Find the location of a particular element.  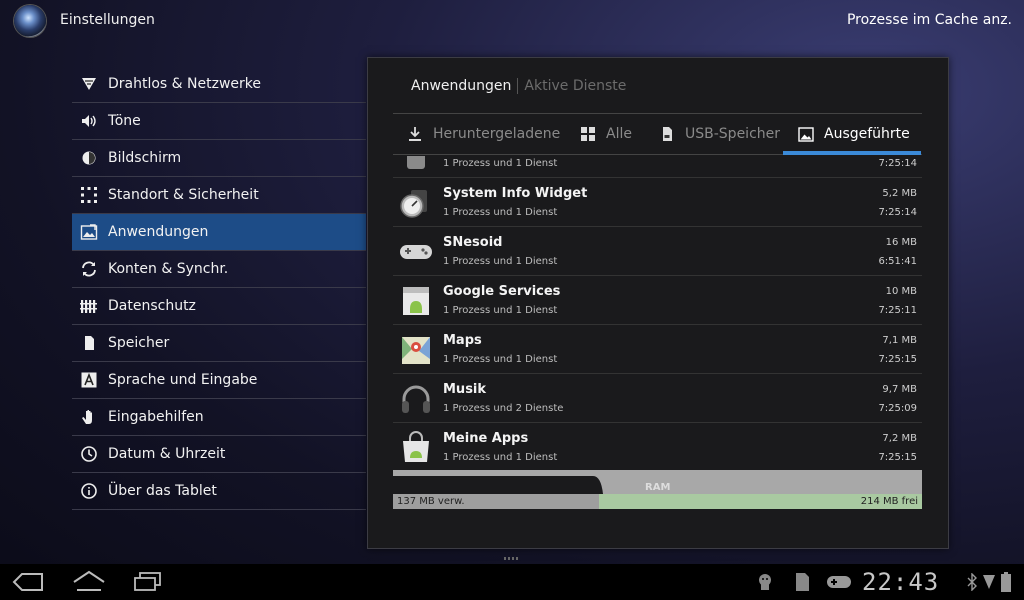

sidebar-item-location-security: Standort & Sicherheit is located at coordinates (219, 195).